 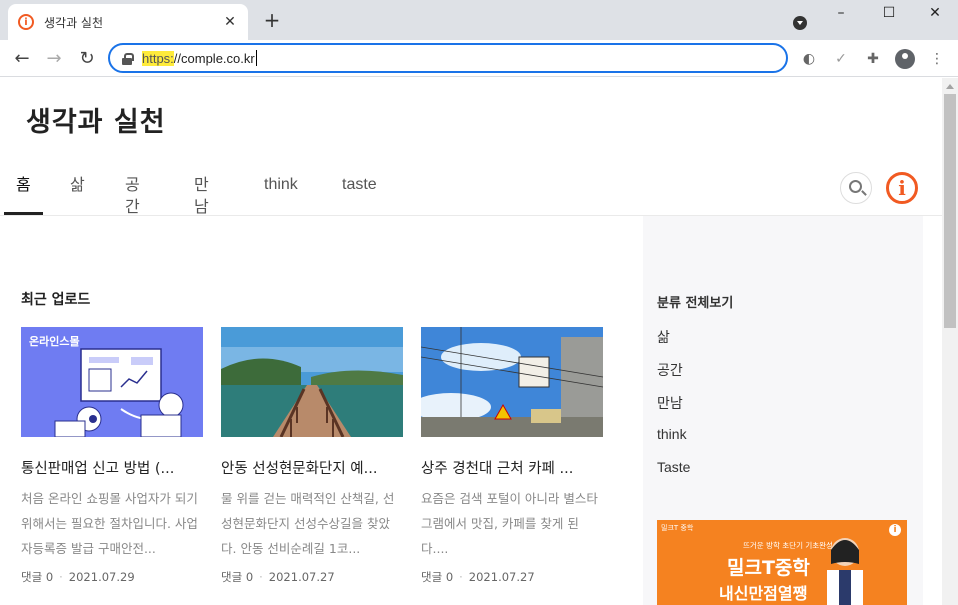 I want to click on category-item: Taste, so click(x=673, y=467).